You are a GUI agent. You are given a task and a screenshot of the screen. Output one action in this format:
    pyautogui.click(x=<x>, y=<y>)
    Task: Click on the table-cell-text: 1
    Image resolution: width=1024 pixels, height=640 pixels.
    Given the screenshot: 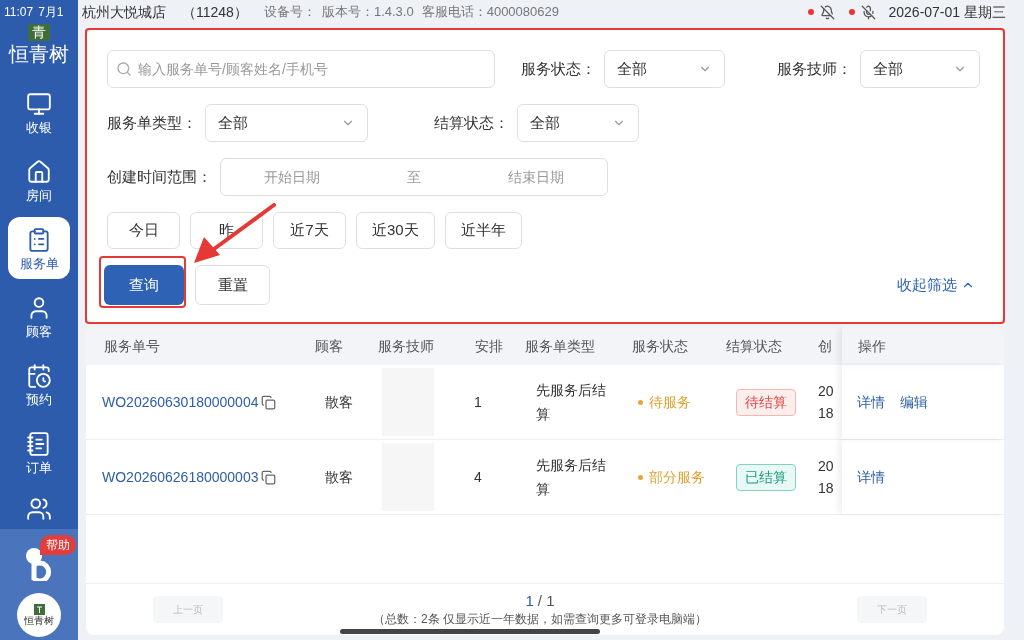 What is the action you would take?
    pyautogui.click(x=478, y=402)
    